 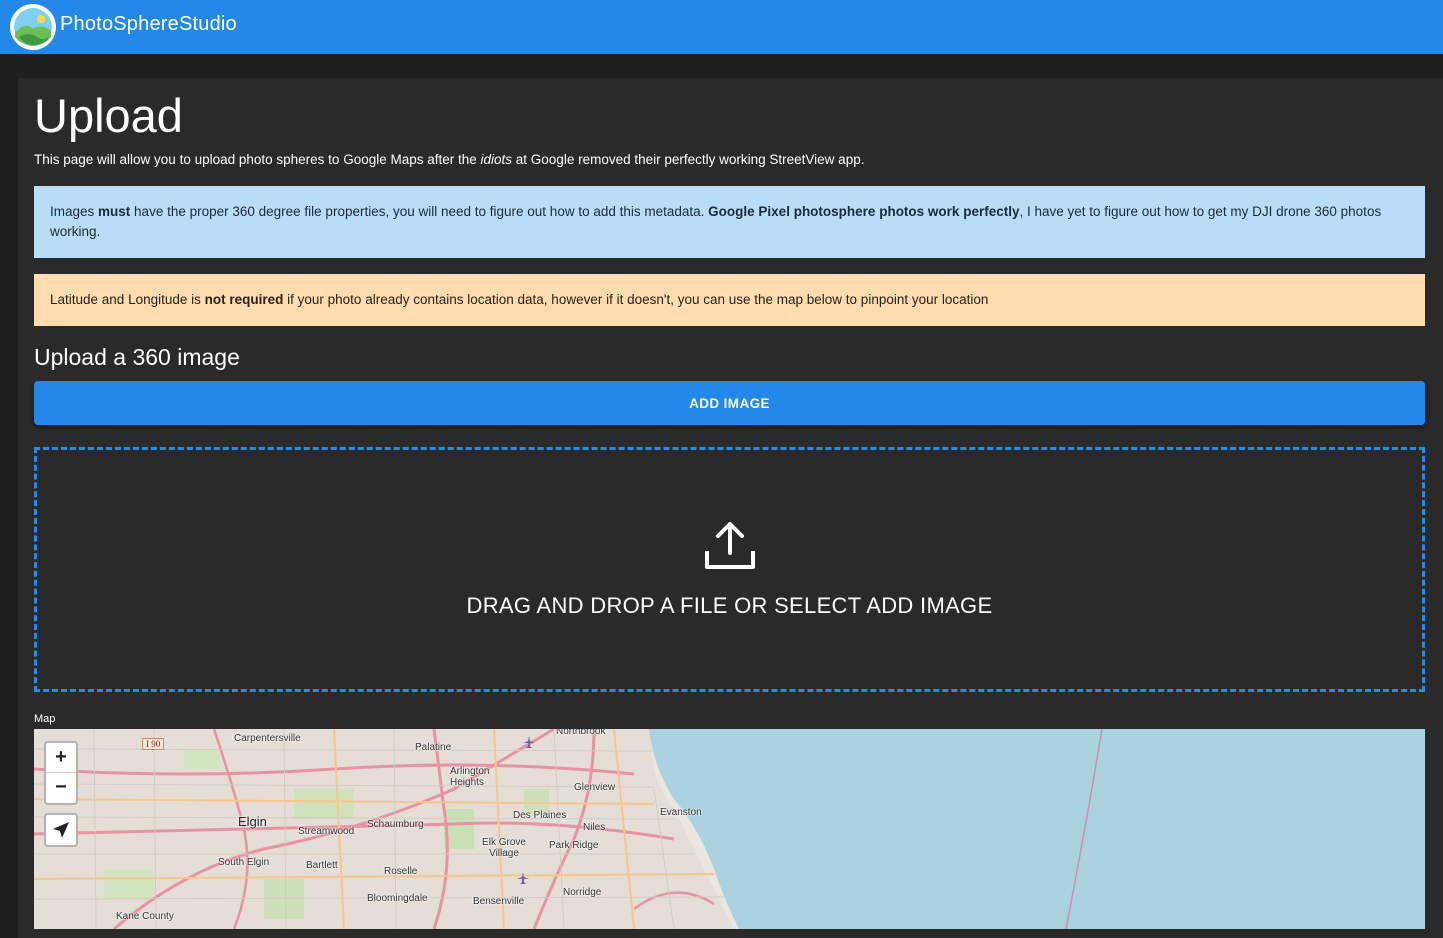 I want to click on map-place-label: Bloomingdale, so click(x=397, y=898).